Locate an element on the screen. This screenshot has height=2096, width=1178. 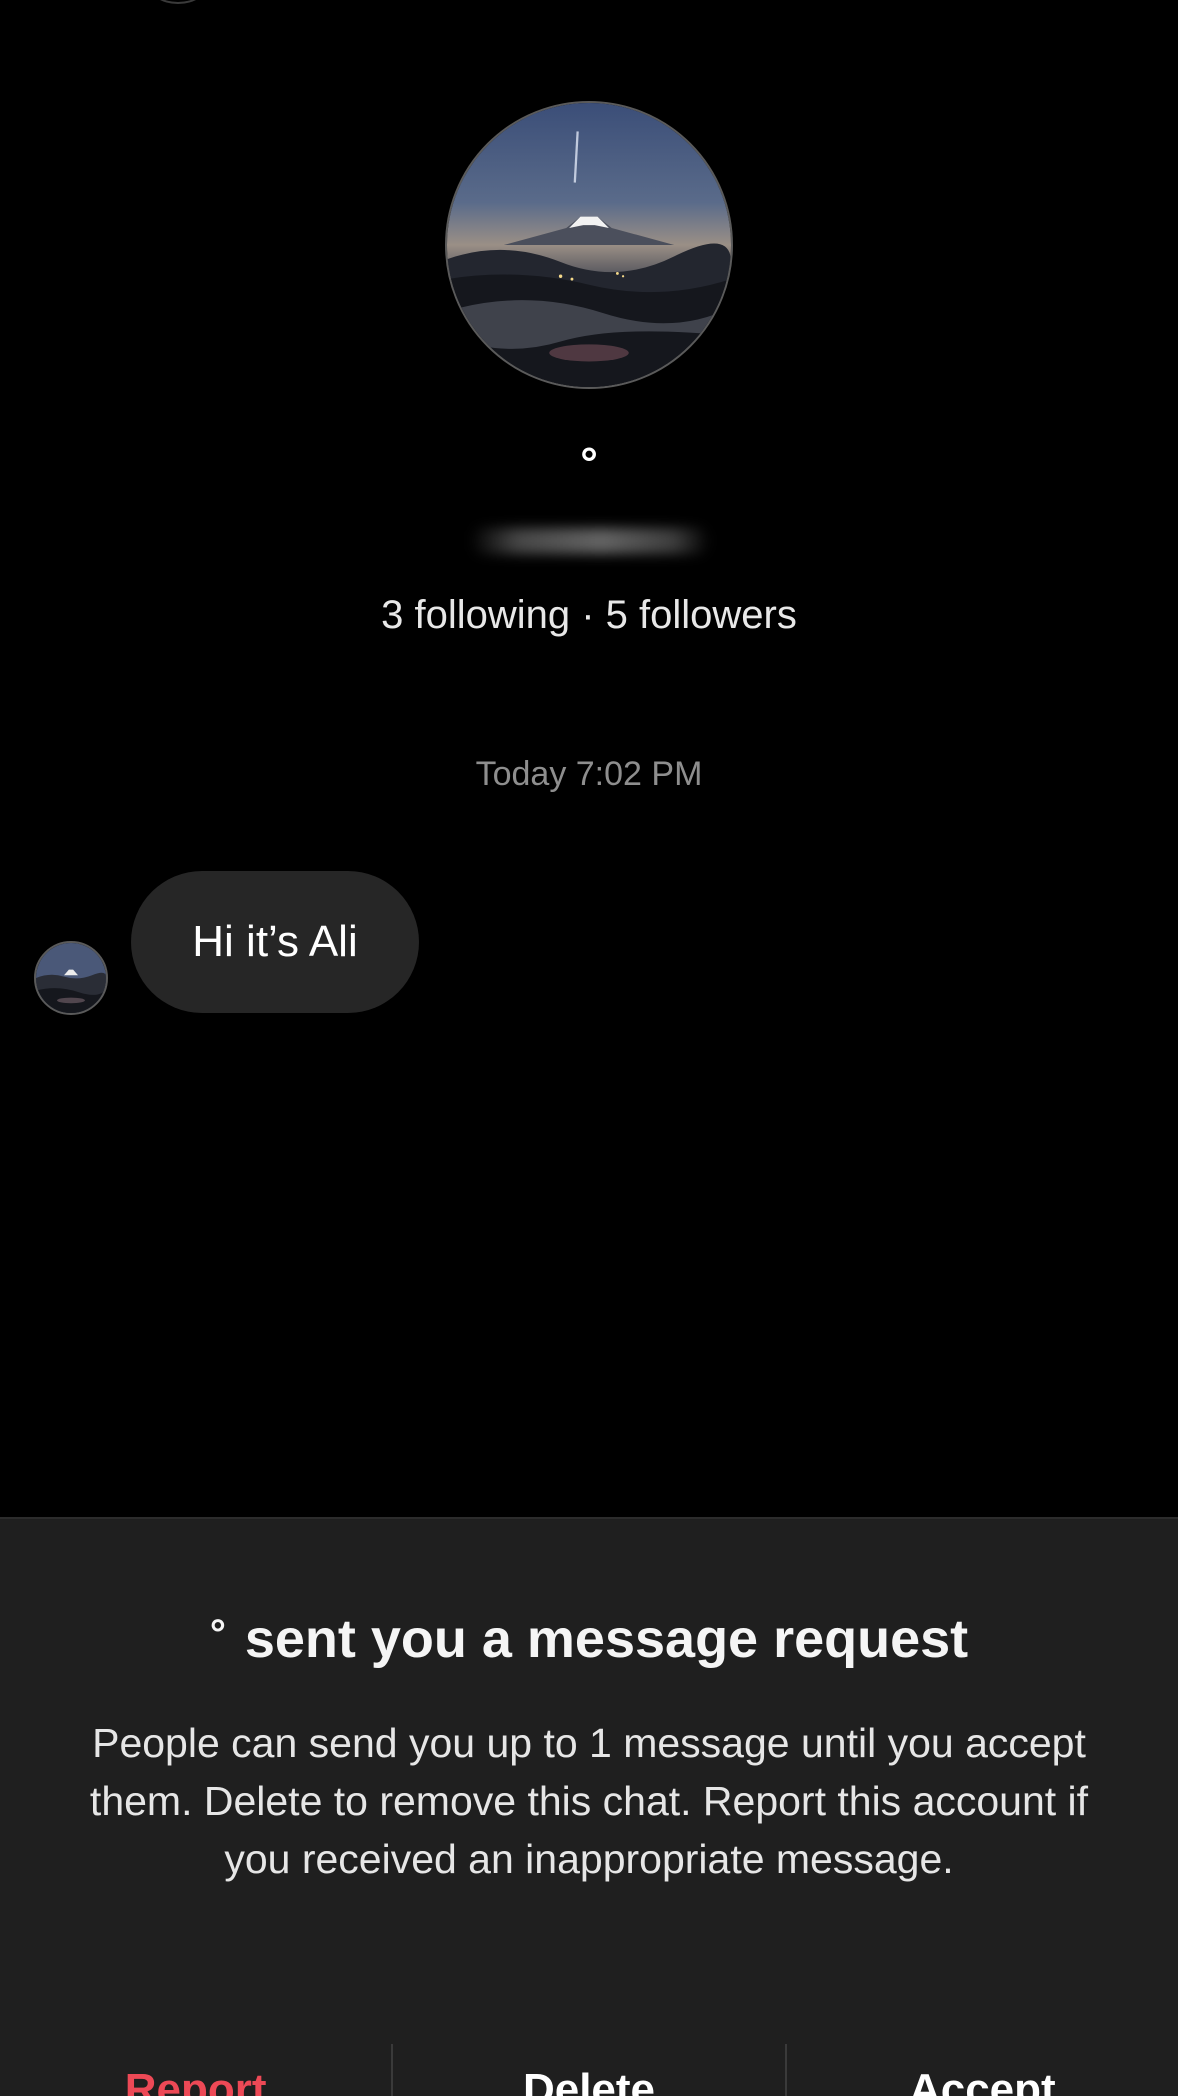
accept-button: Accept is located at coordinates (982, 2070).